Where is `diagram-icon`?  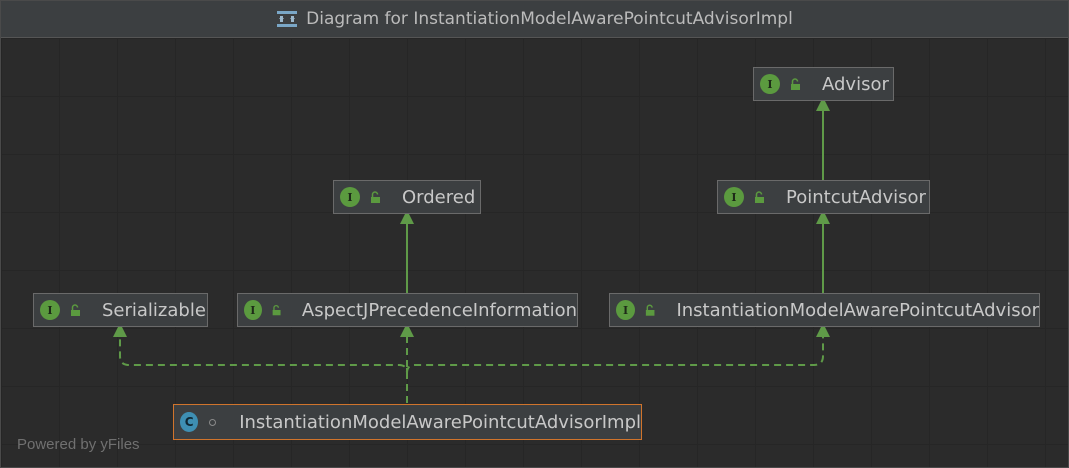
diagram-icon is located at coordinates (287, 19).